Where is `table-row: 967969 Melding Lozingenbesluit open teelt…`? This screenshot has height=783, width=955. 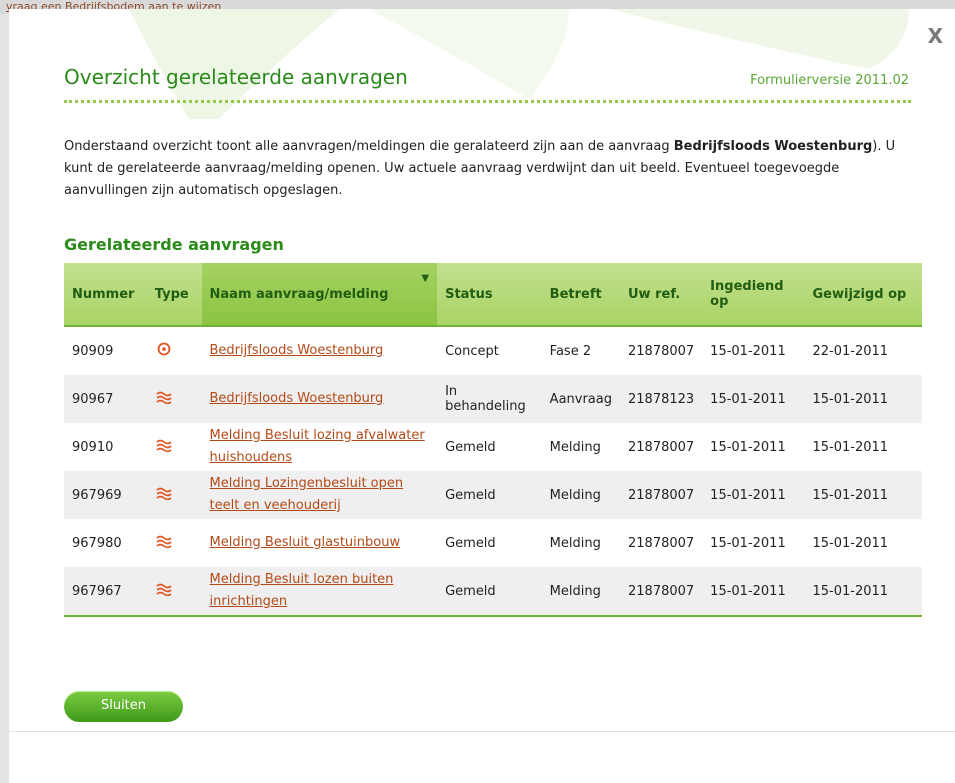 table-row: 967969 Melding Lozingenbesluit open teelt… is located at coordinates (493, 495).